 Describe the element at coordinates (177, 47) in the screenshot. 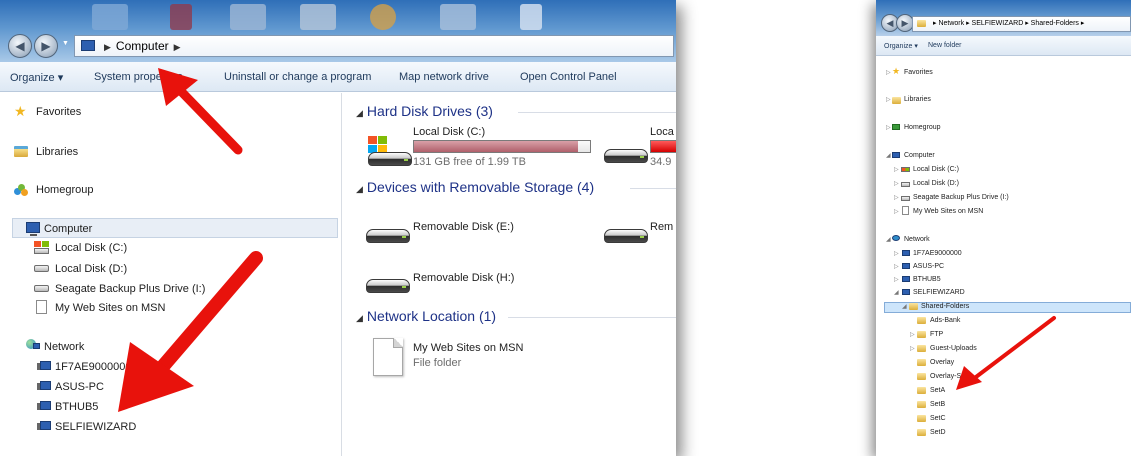

I see `breadcrumb-chevron-icon: ▶` at that location.